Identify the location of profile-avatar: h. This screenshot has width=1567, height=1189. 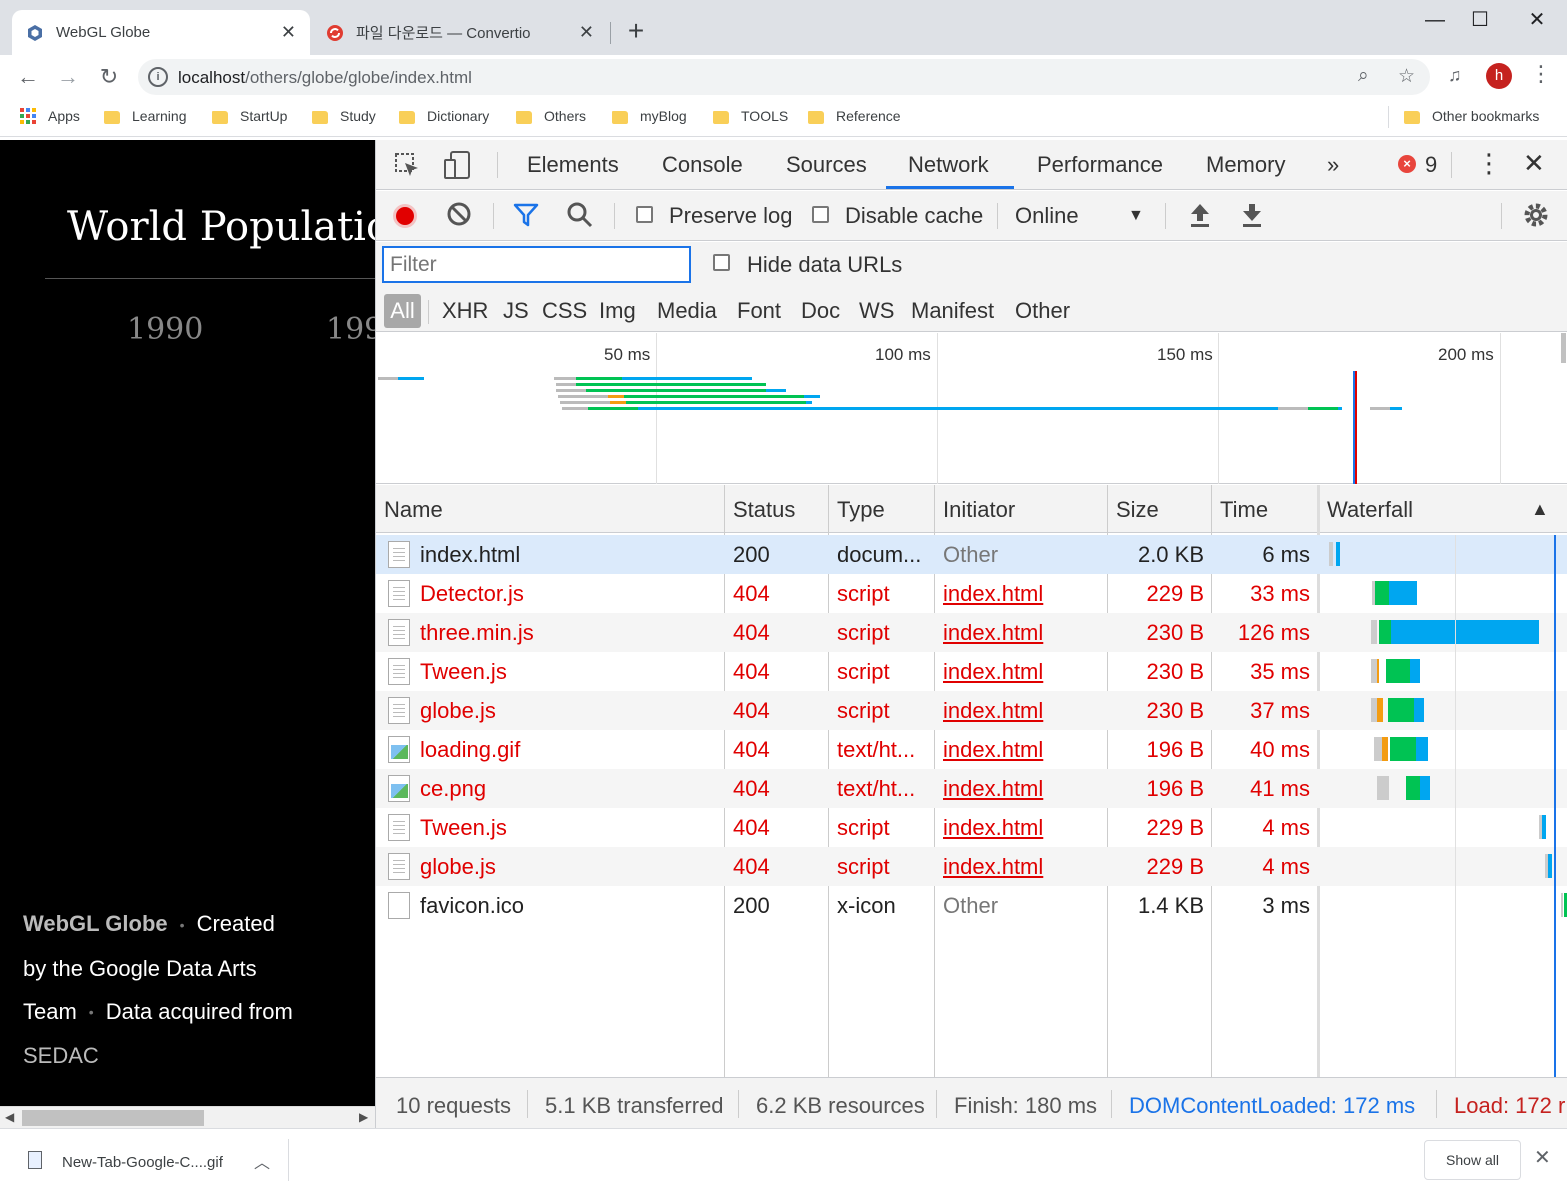
(1499, 76).